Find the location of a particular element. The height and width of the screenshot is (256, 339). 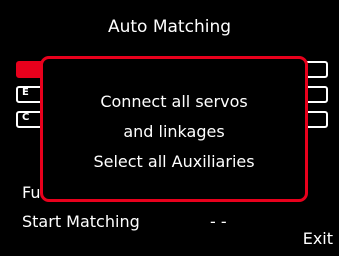

row-start-matching-label: Start Matching is located at coordinates (81, 222).